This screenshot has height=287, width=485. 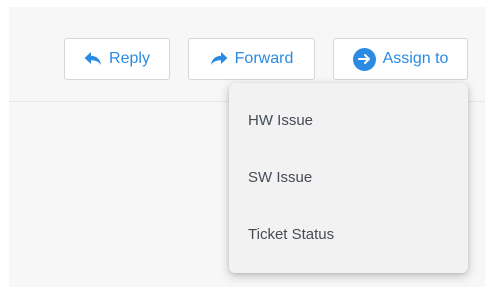 I want to click on menu-item-ticket-status: Ticket Status, so click(x=291, y=235).